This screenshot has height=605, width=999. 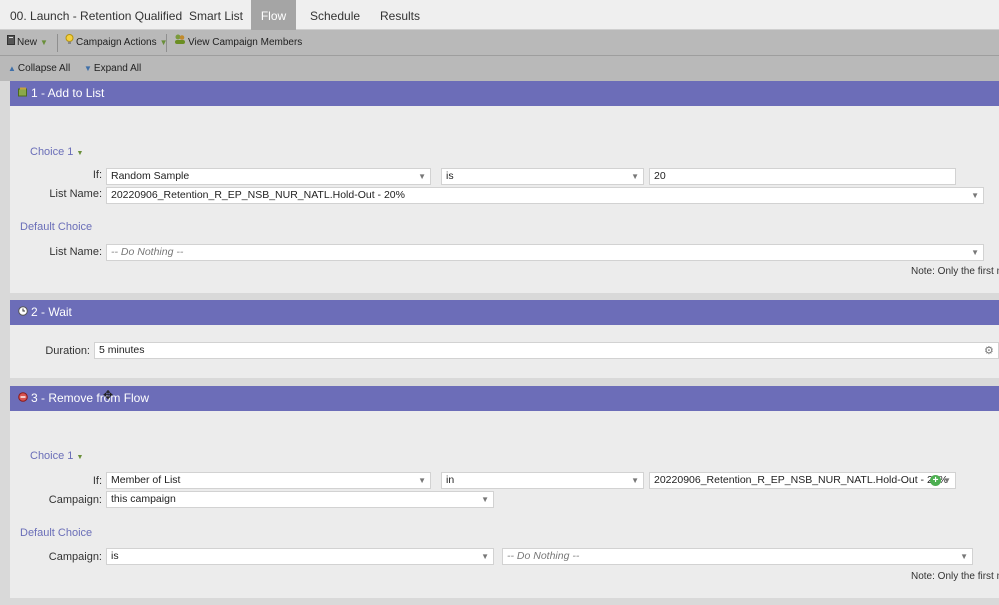 What do you see at coordinates (450, 176) in the screenshot?
I see `if-operator-value: is` at bounding box center [450, 176].